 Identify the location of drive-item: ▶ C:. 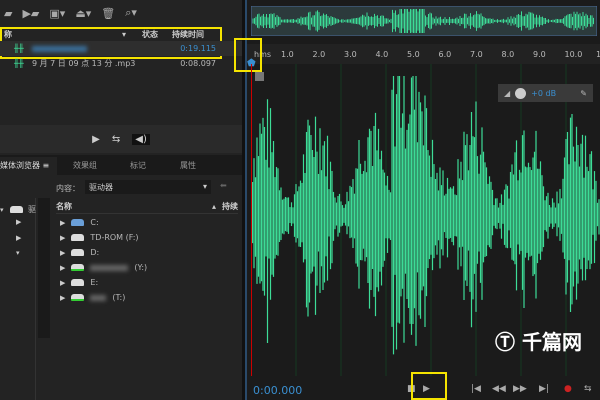
(150, 222).